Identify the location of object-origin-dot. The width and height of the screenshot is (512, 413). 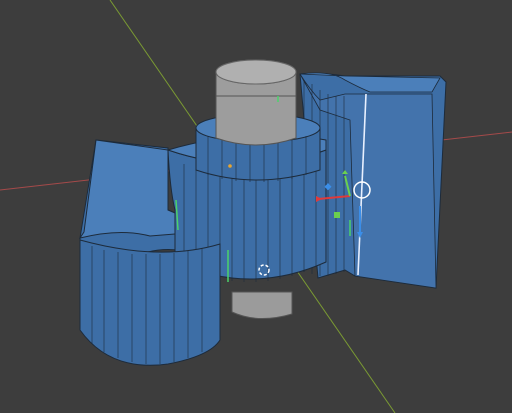
(230, 166).